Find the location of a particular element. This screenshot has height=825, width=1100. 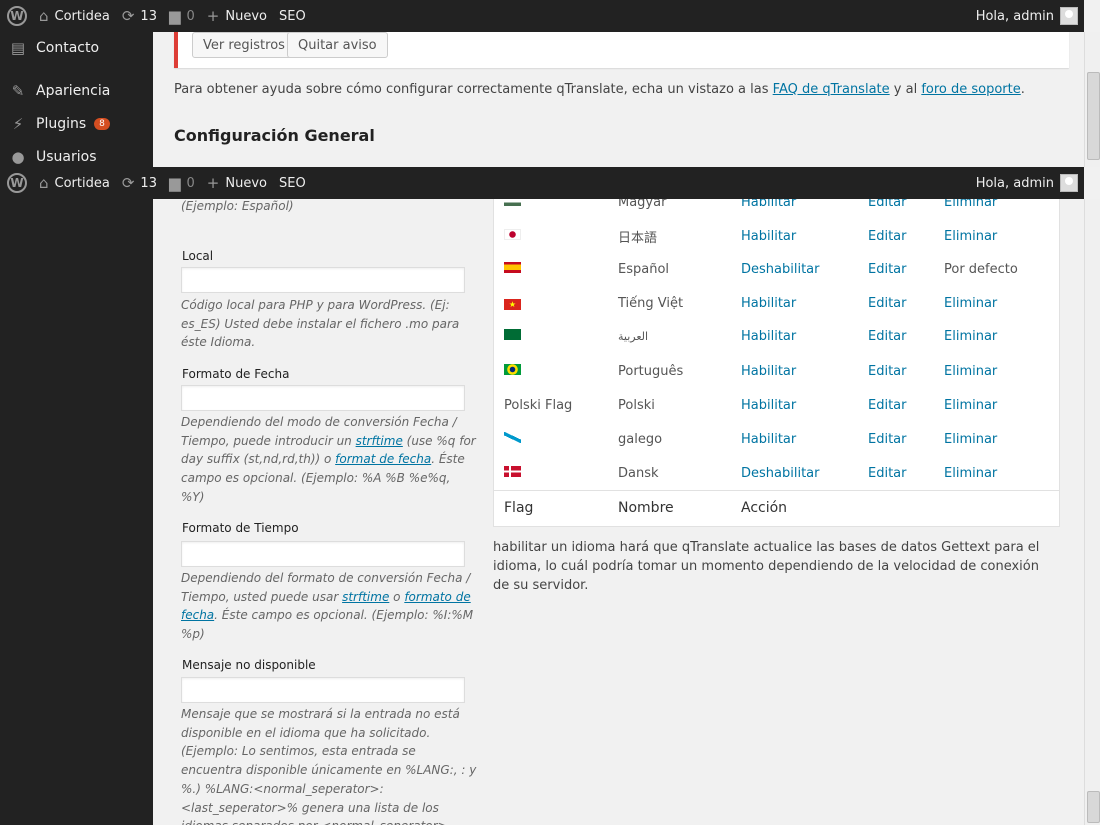

local-input is located at coordinates (323, 280).